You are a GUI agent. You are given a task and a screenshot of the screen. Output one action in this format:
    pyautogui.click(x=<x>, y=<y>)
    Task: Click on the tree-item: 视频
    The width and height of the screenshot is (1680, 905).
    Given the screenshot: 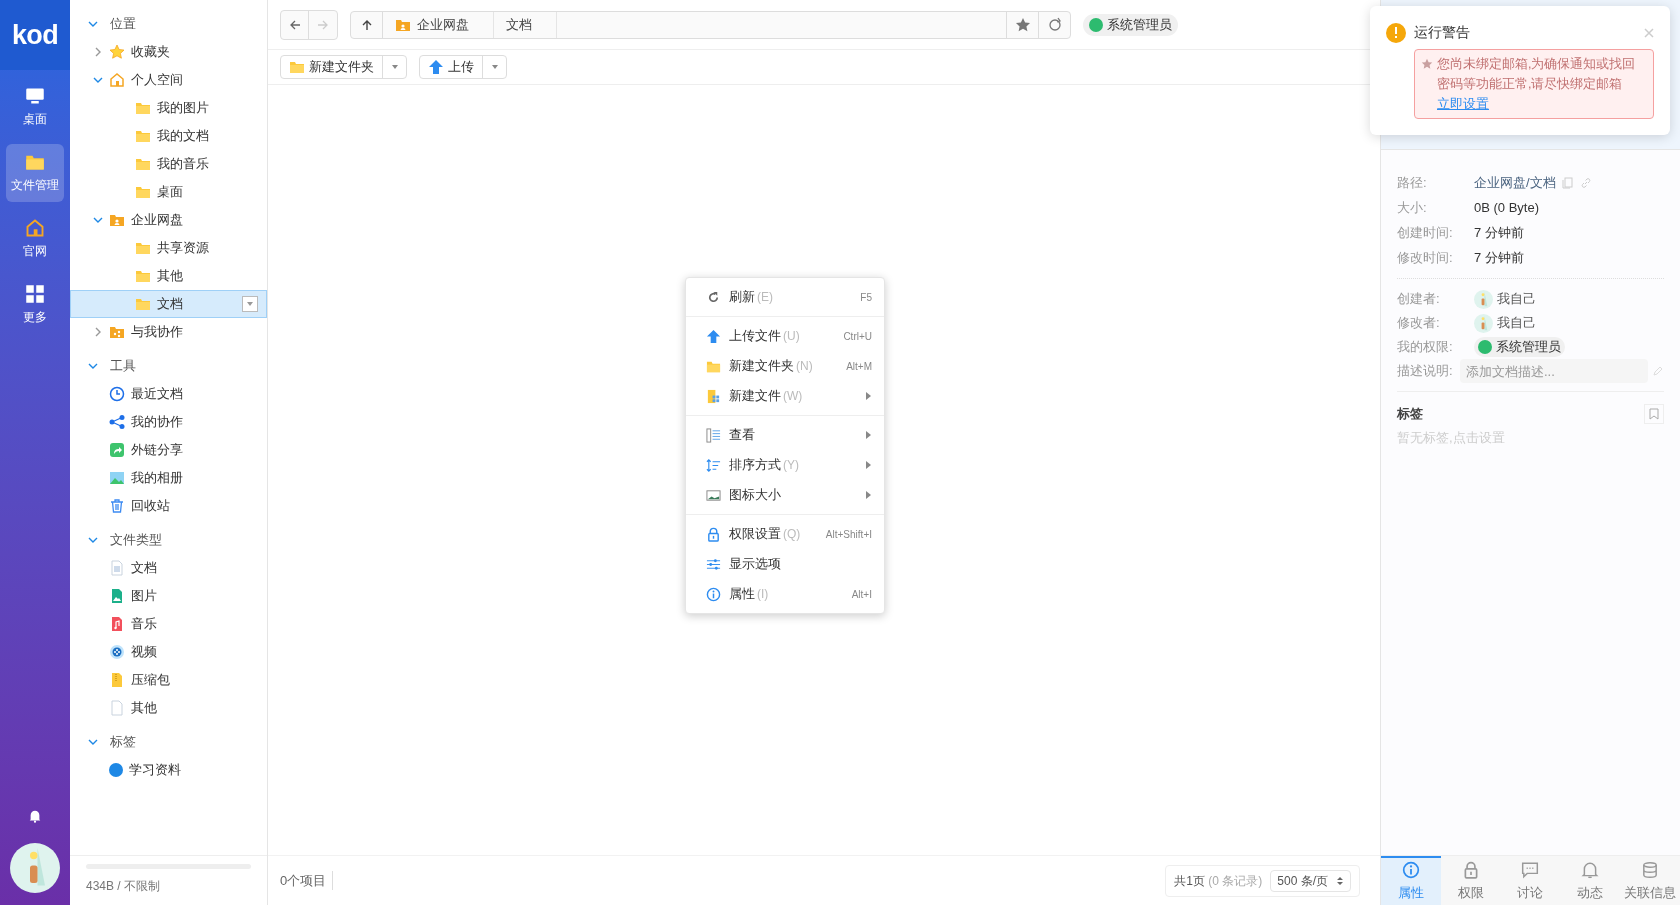 What is the action you would take?
    pyautogui.click(x=168, y=652)
    